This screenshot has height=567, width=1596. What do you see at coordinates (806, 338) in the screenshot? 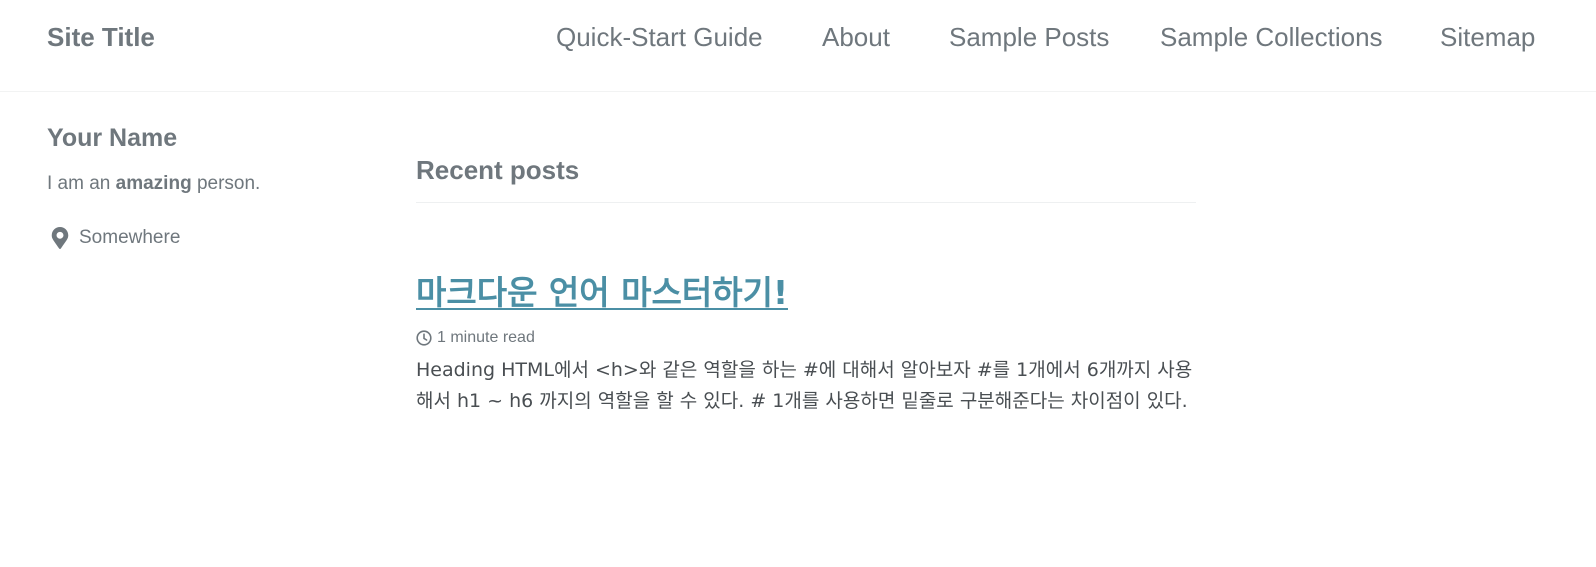
I see `read-time: 1 minute read` at bounding box center [806, 338].